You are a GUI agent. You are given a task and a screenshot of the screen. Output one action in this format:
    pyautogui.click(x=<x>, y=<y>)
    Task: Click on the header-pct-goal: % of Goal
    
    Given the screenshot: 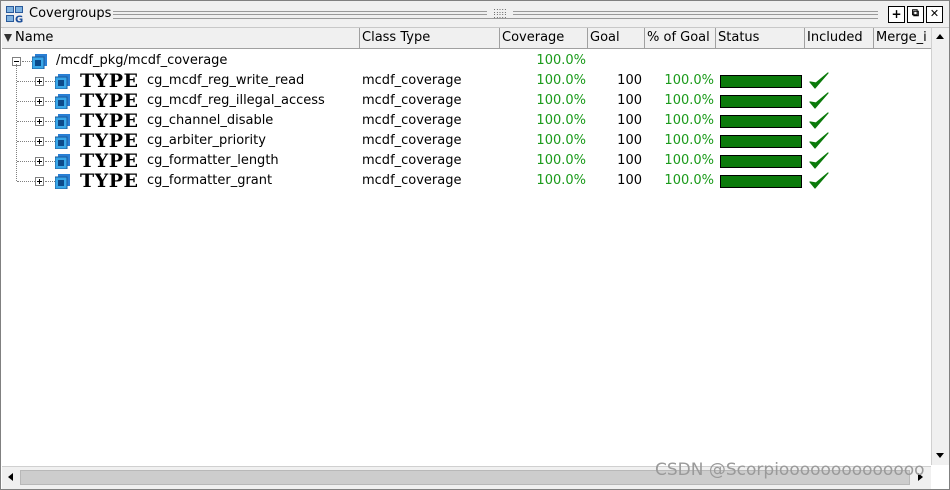 What is the action you would take?
    pyautogui.click(x=680, y=38)
    